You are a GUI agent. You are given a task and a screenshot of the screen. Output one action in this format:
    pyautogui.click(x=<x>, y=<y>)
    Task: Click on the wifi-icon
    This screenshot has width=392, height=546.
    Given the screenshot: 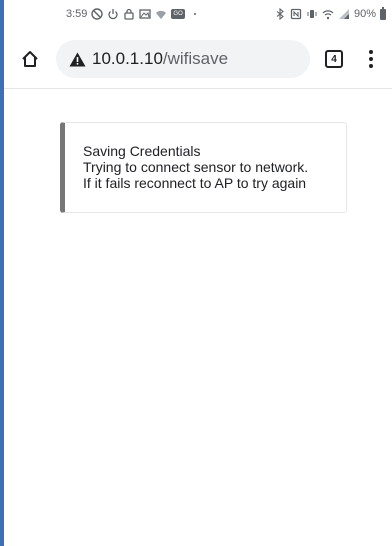 What is the action you would take?
    pyautogui.click(x=161, y=14)
    